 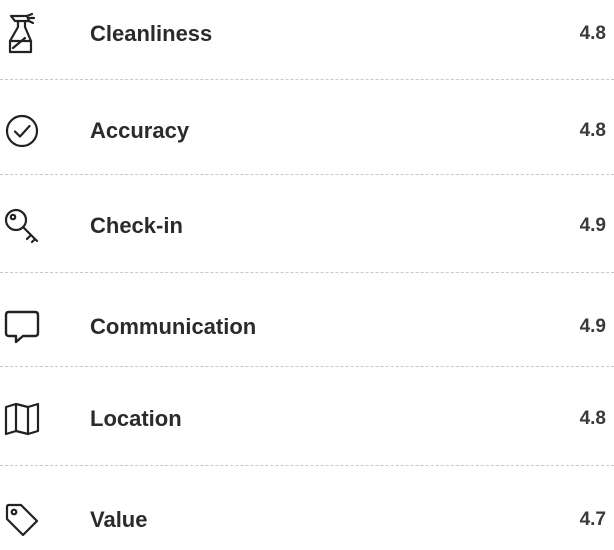 I want to click on rating-row-cleanliness: Cleanliness 4.8, so click(x=307, y=34).